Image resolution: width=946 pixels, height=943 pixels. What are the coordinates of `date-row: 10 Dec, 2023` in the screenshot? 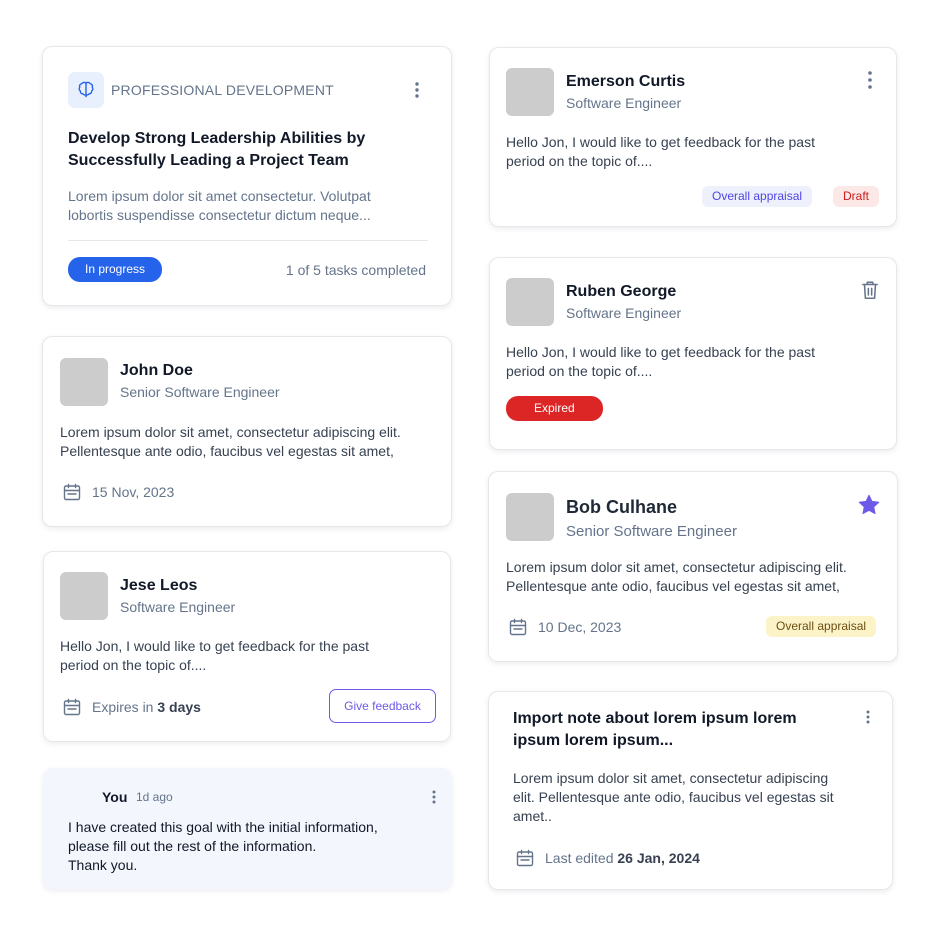 It's located at (564, 627).